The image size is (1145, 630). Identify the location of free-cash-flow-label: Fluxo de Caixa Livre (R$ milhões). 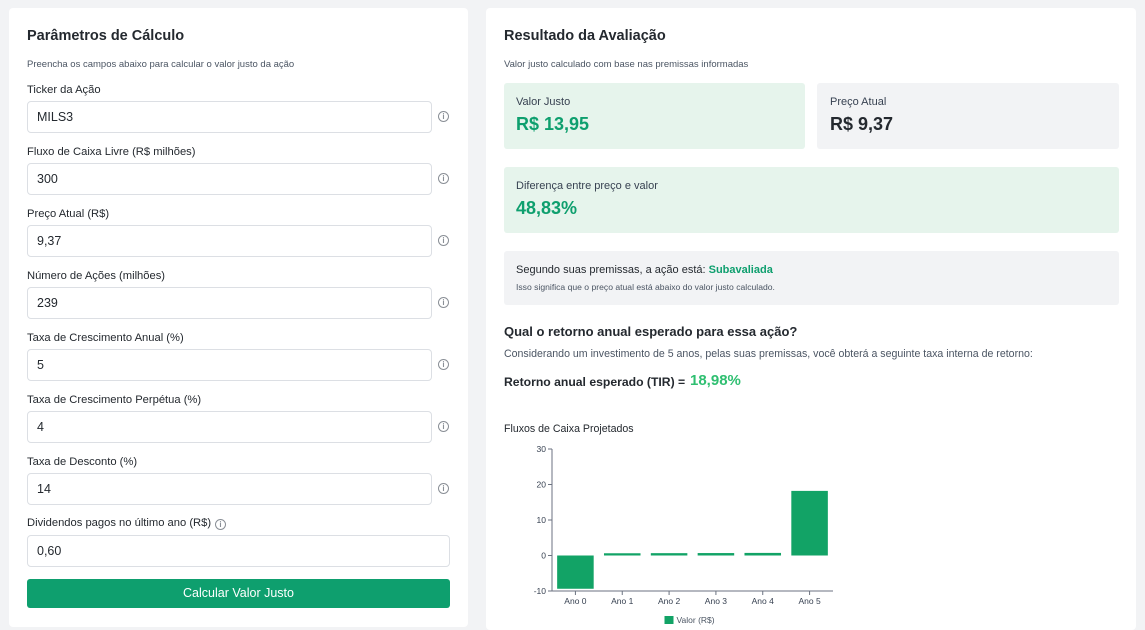
(111, 152).